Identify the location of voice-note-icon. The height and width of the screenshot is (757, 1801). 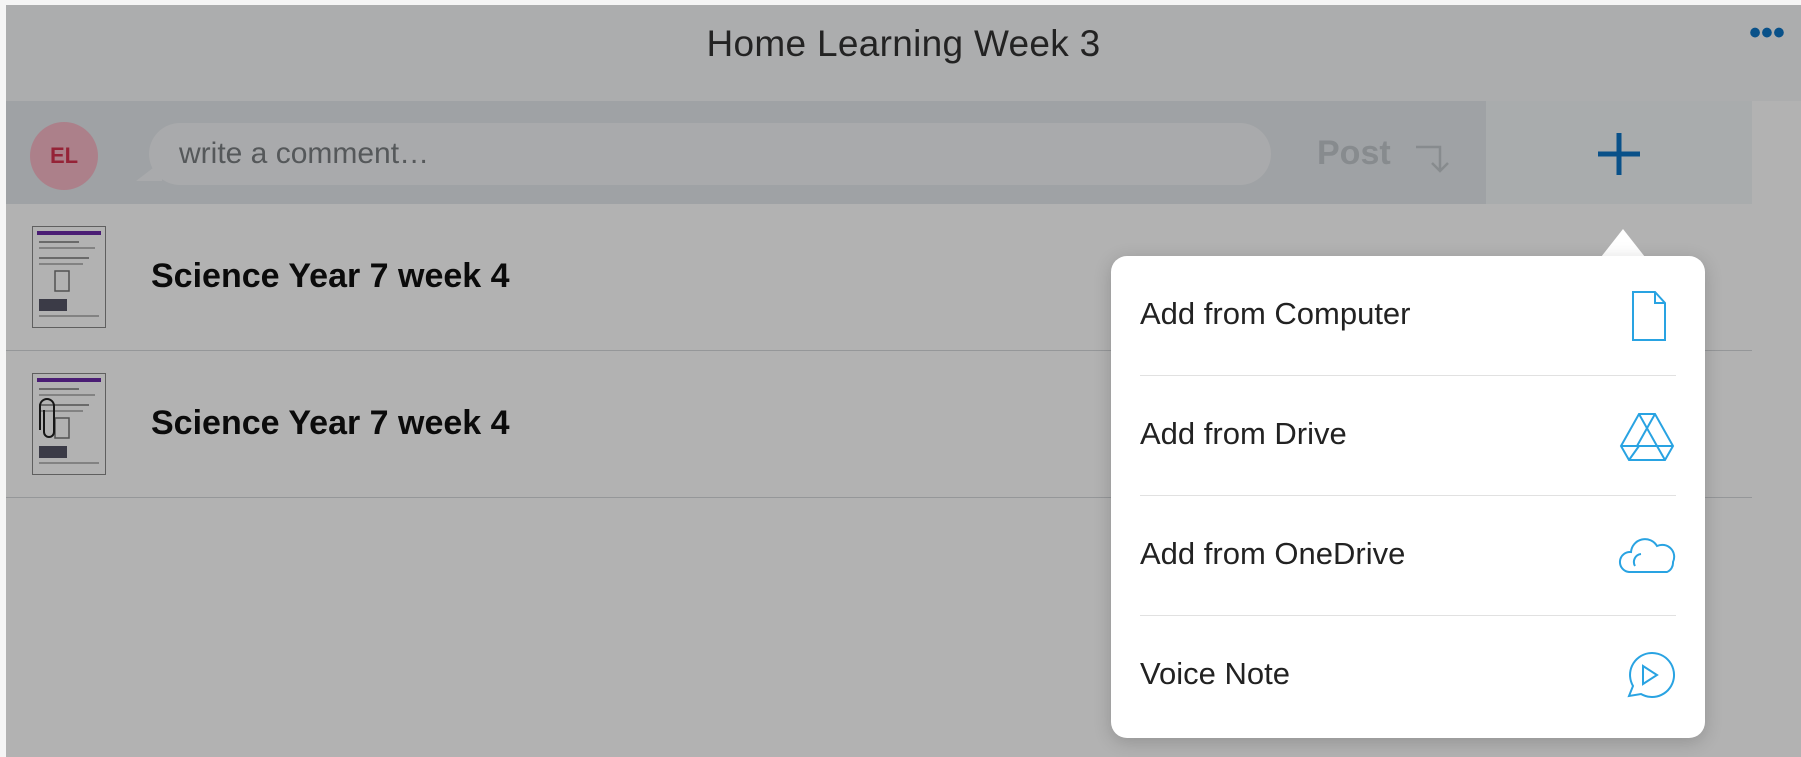
(1651, 674).